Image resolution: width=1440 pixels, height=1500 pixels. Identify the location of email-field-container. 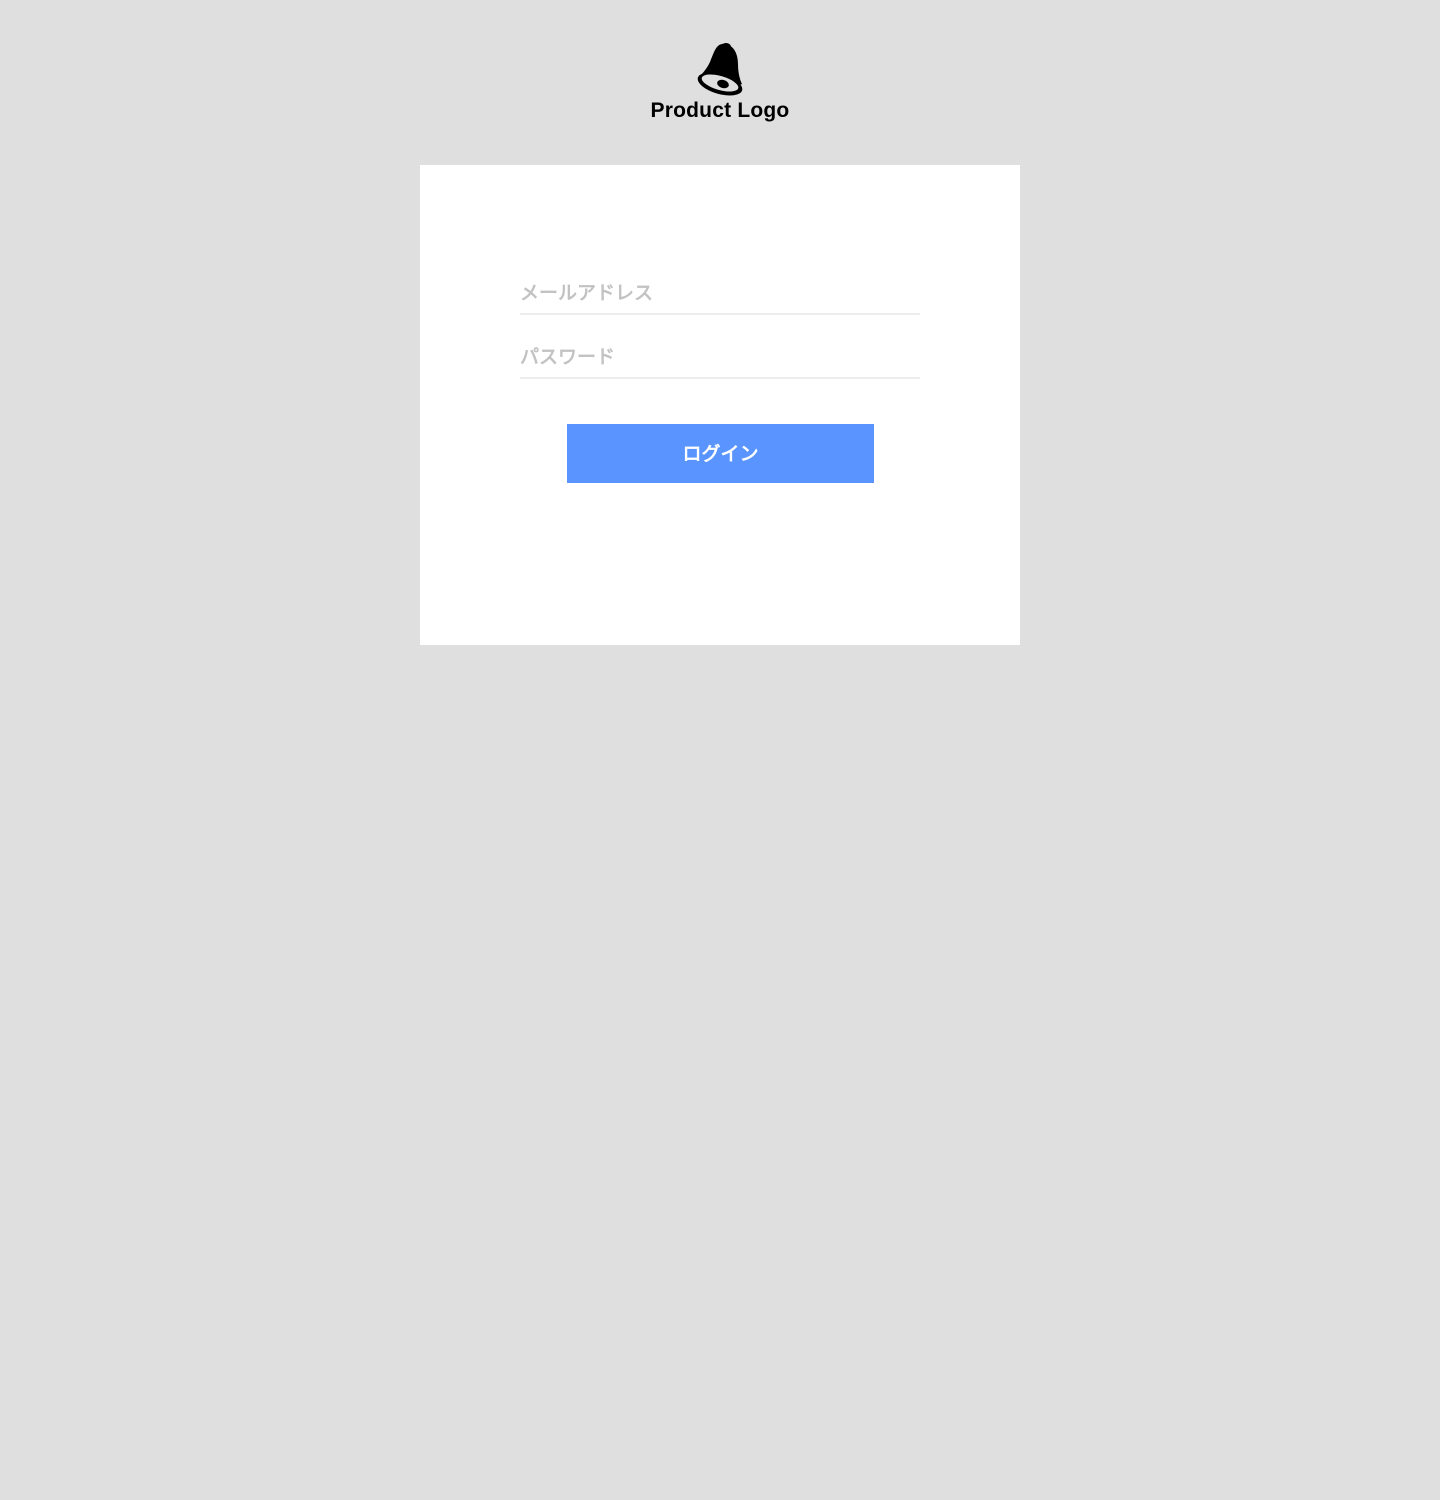
(720, 295).